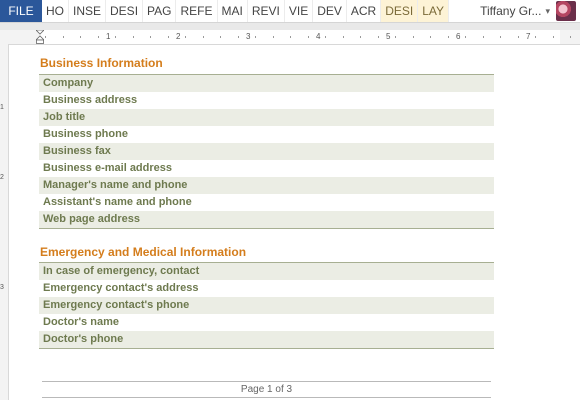  I want to click on table-row: Web page address, so click(266, 220).